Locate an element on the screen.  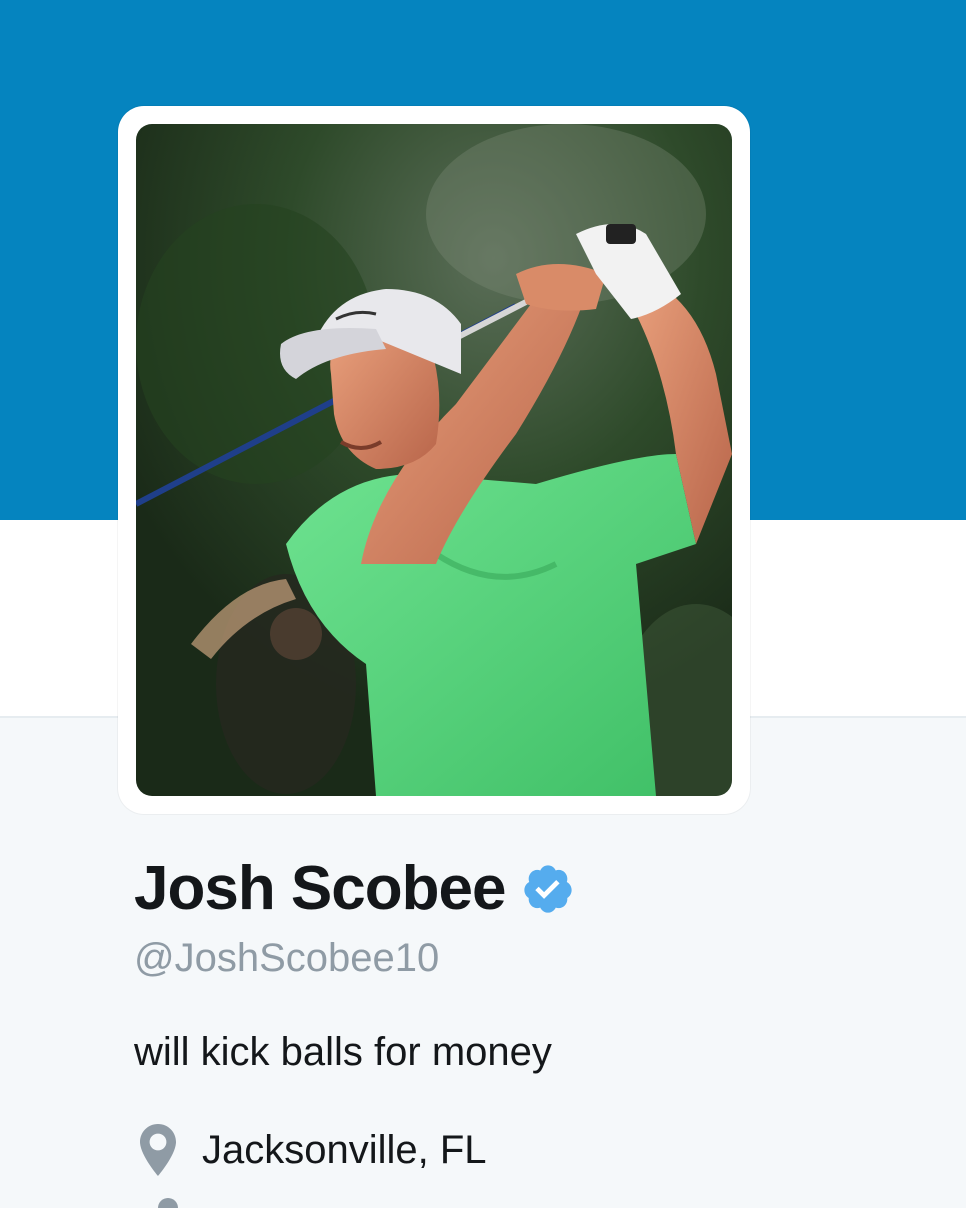
profile-bio: will kick balls for money is located at coordinates (343, 1052).